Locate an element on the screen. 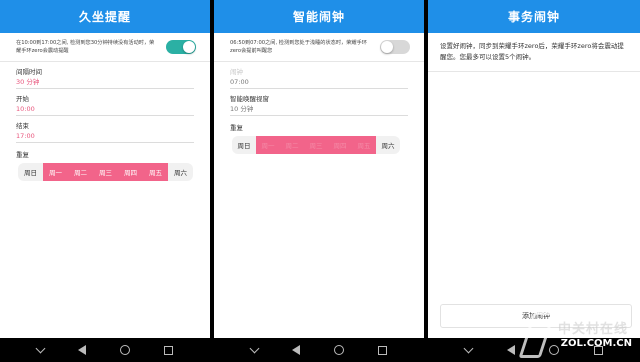 The image size is (640, 362). smart-alarm-toggle is located at coordinates (395, 47).